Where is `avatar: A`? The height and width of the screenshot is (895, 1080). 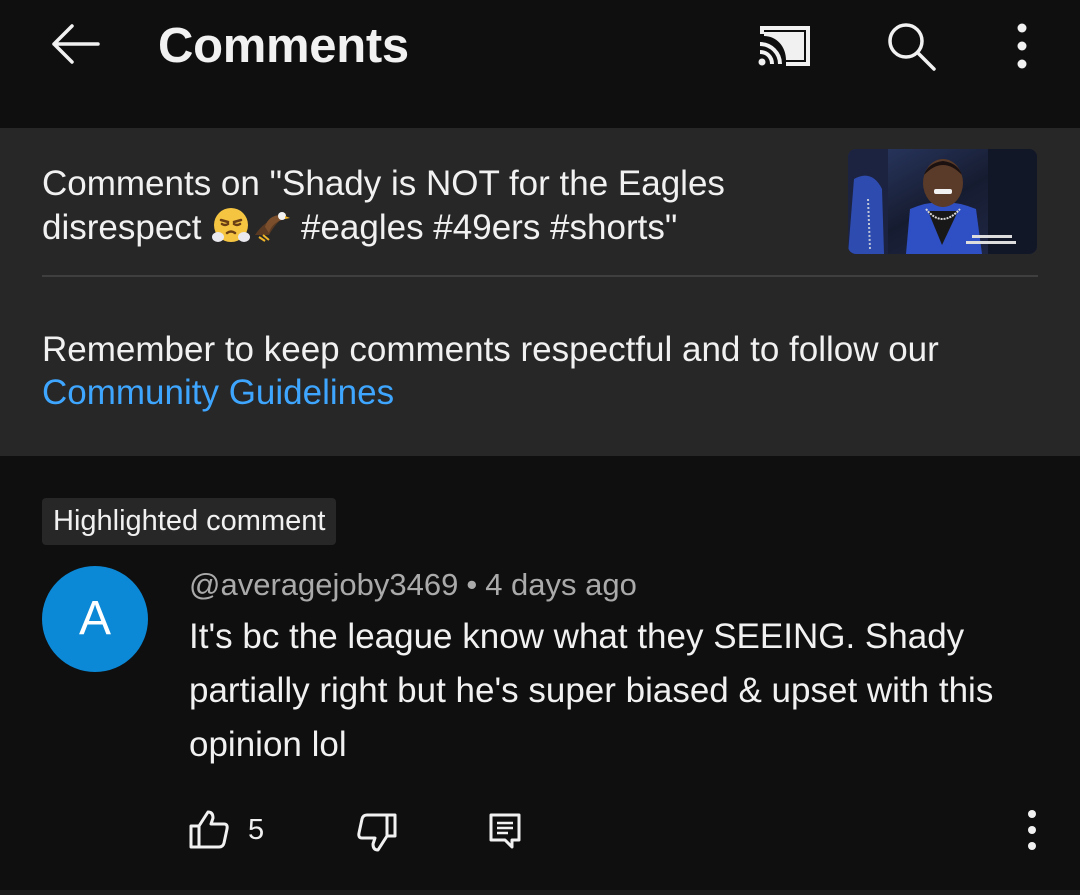 avatar: A is located at coordinates (95, 619).